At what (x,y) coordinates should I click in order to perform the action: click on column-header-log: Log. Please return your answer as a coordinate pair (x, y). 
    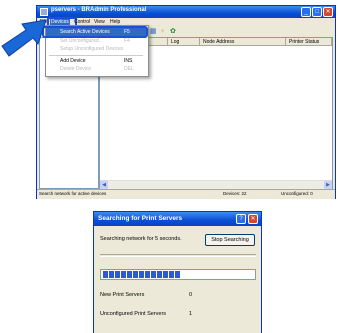
    Looking at the image, I should click on (184, 42).